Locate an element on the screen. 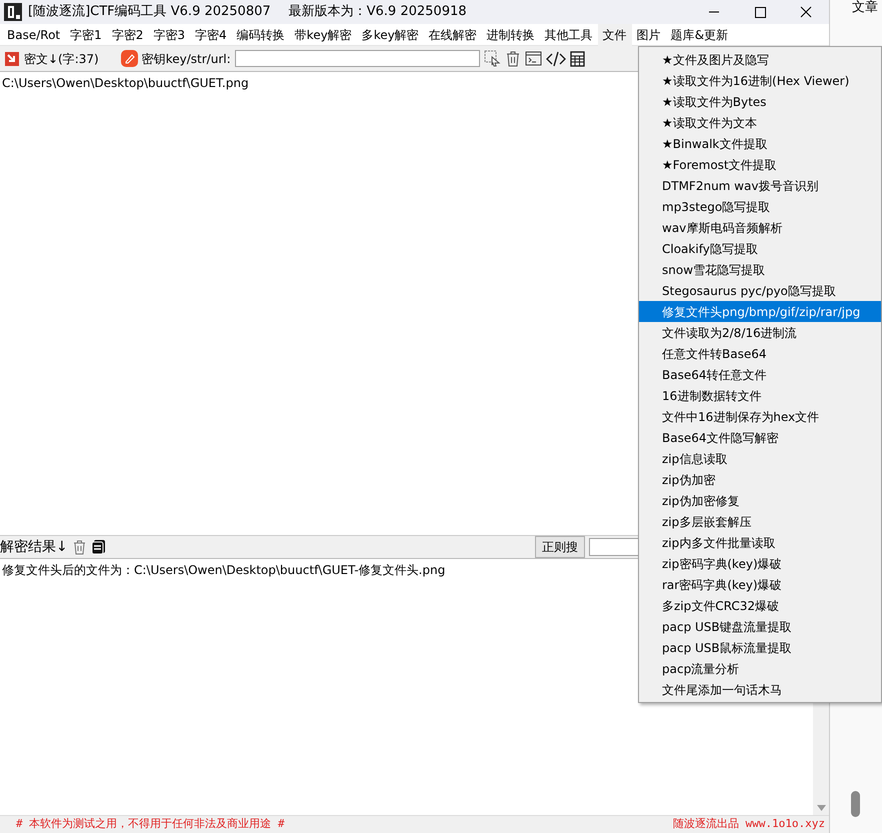 The image size is (882, 833). menu-item: 在线解密 is located at coordinates (453, 35).